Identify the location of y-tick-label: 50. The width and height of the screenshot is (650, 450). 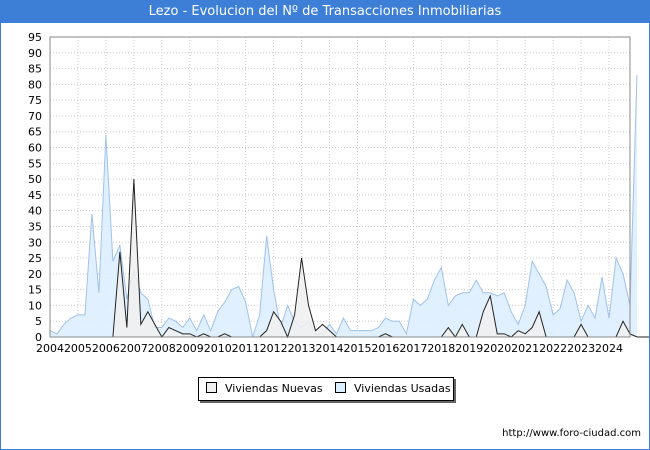
(35, 179).